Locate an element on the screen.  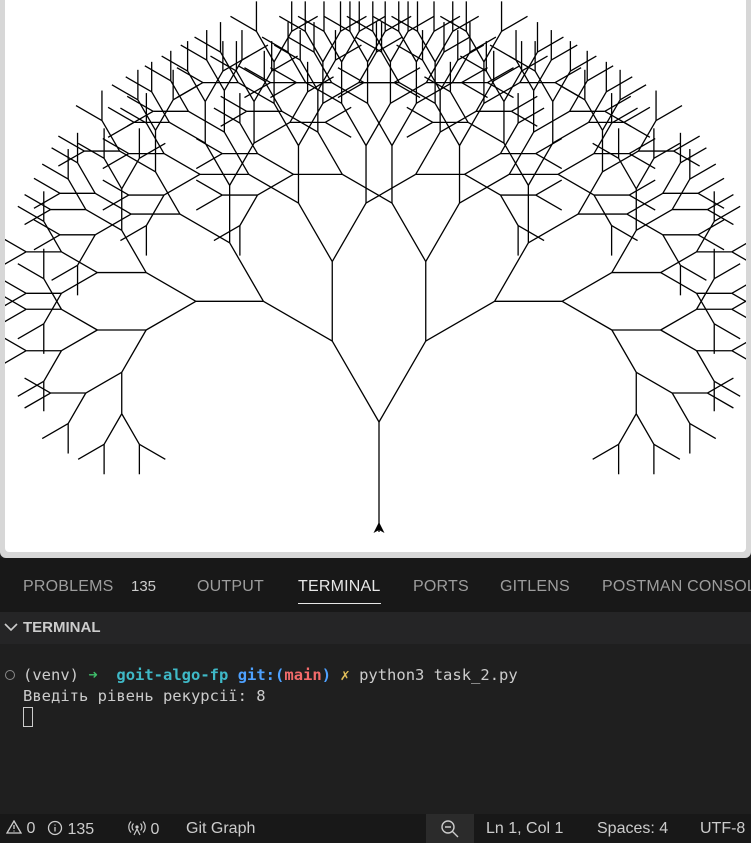
tab-ports: PORTS is located at coordinates (441, 587).